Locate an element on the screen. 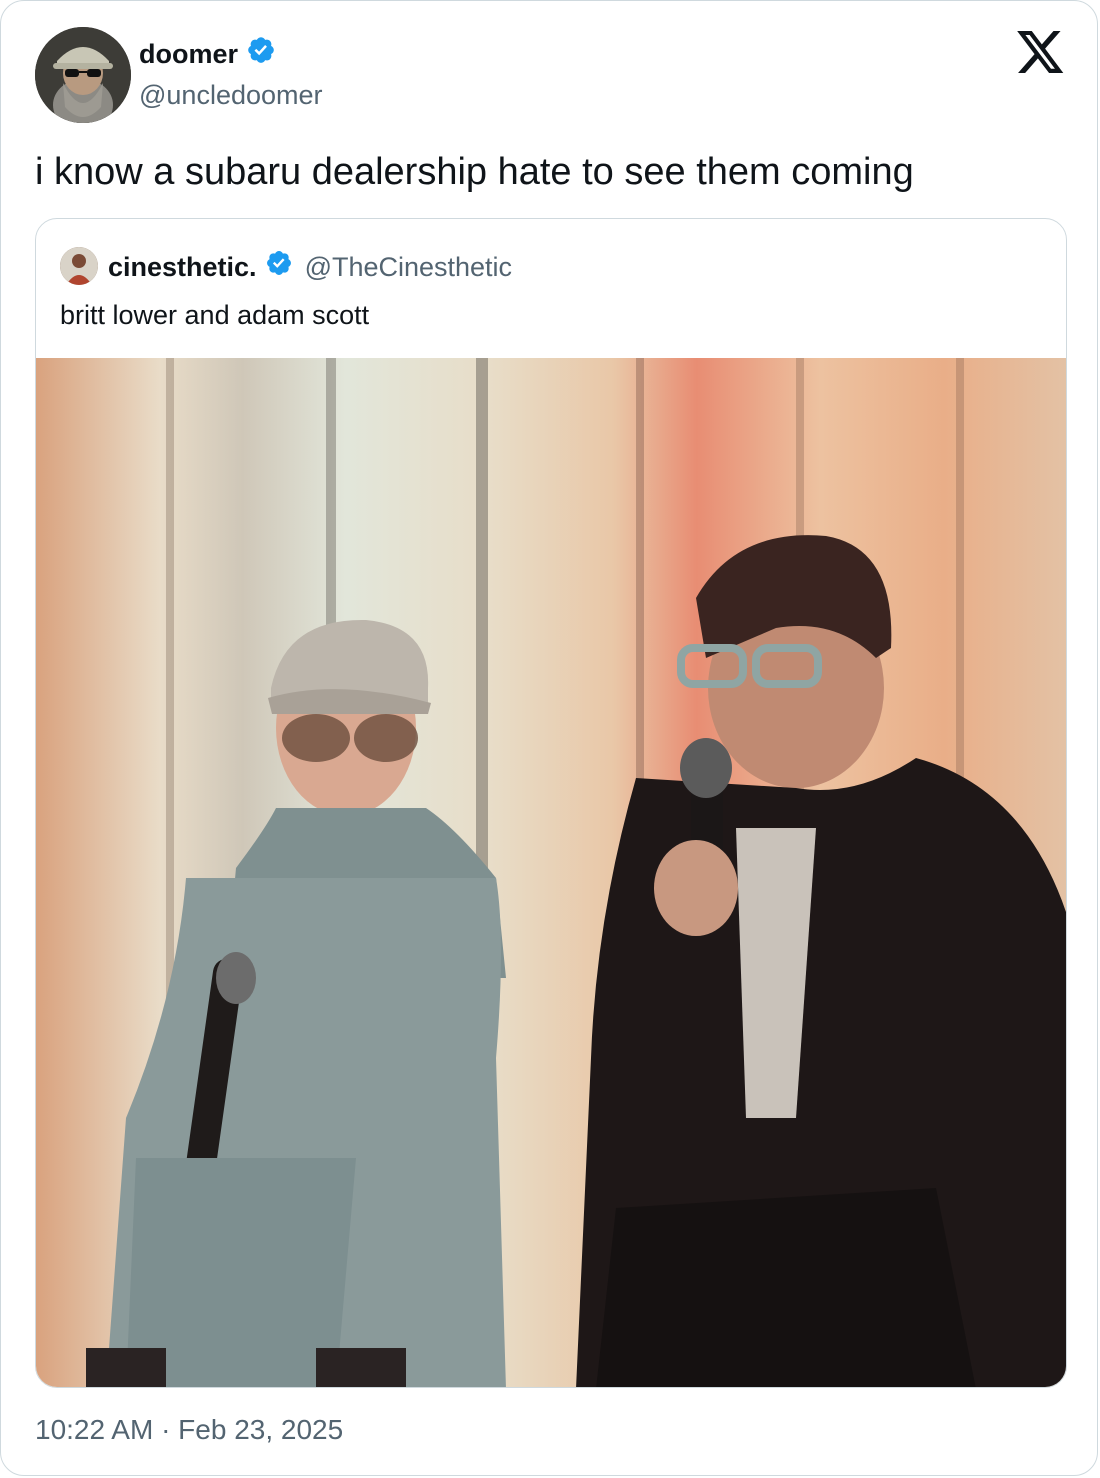  x-logo-icon is located at coordinates (1041, 53).